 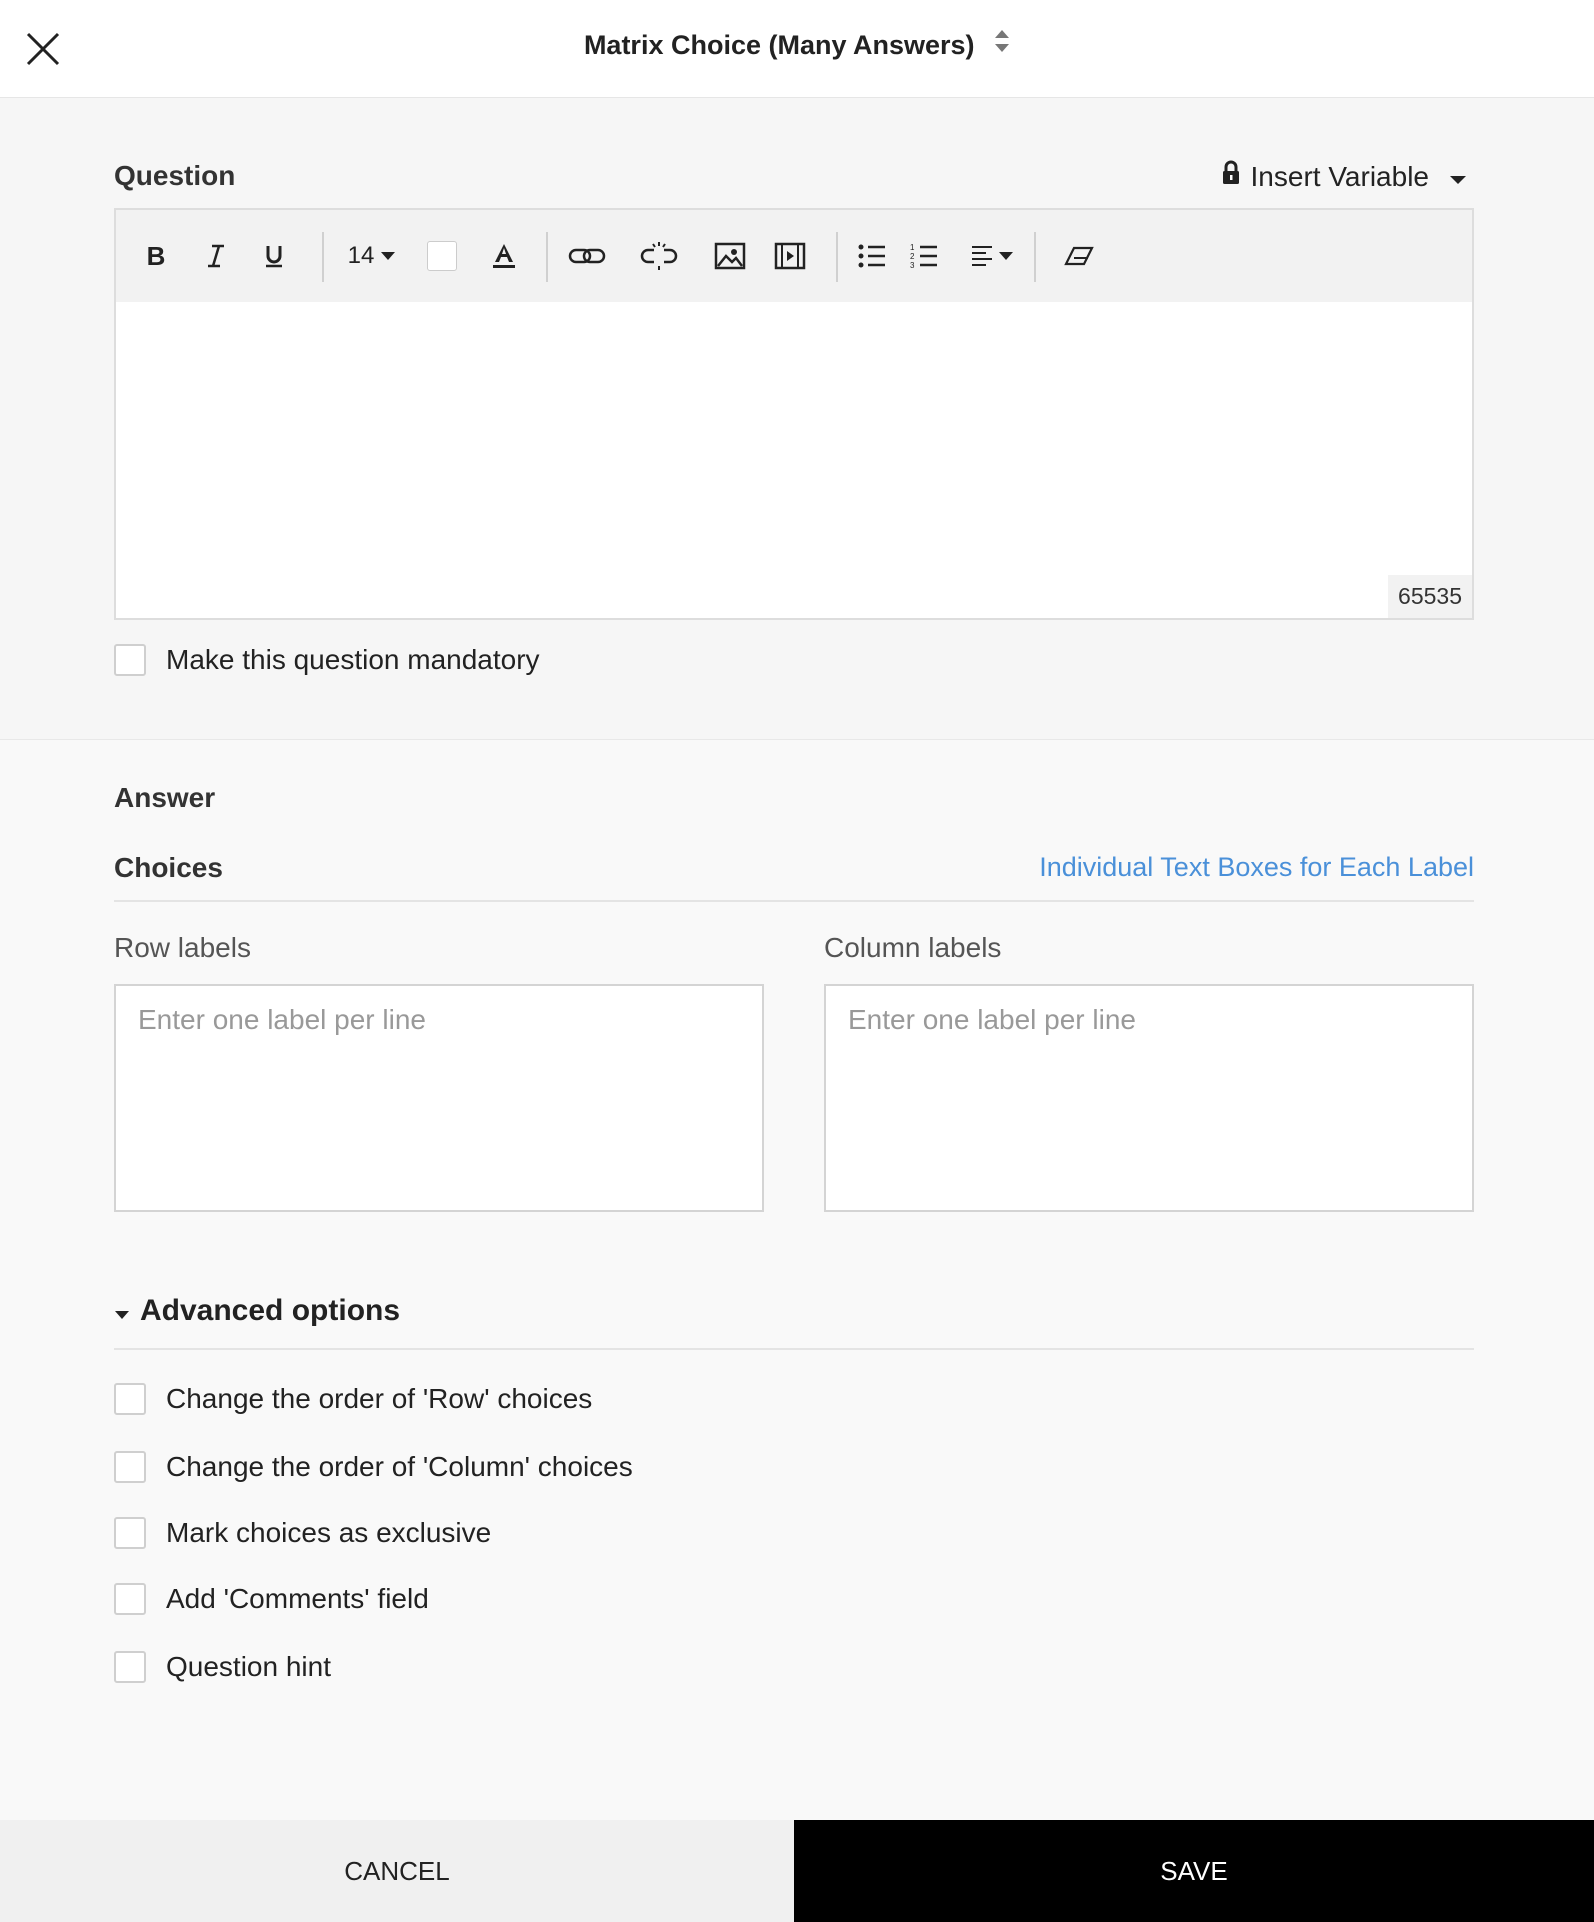 I want to click on question-label: Question, so click(x=175, y=175).